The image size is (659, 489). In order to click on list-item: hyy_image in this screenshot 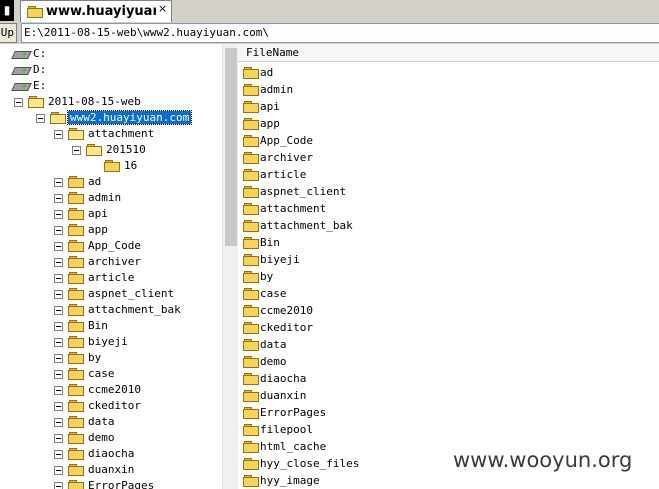, I will do `click(448, 480)`.